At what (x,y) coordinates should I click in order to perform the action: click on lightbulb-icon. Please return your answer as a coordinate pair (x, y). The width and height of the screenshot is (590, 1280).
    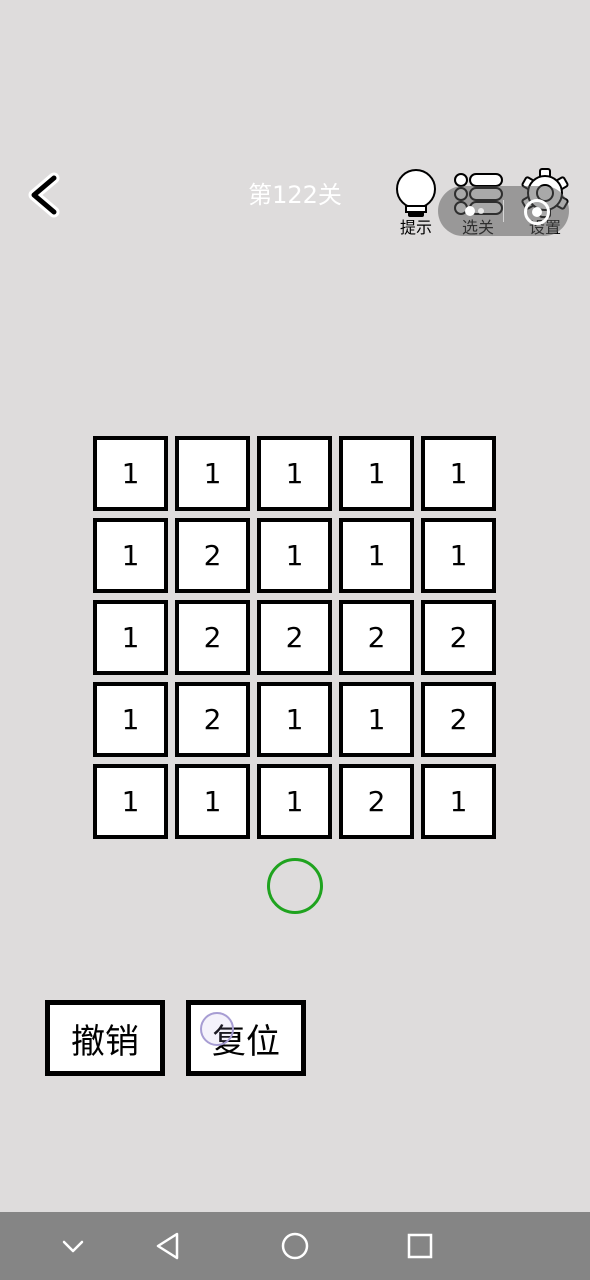
    Looking at the image, I should click on (416, 193).